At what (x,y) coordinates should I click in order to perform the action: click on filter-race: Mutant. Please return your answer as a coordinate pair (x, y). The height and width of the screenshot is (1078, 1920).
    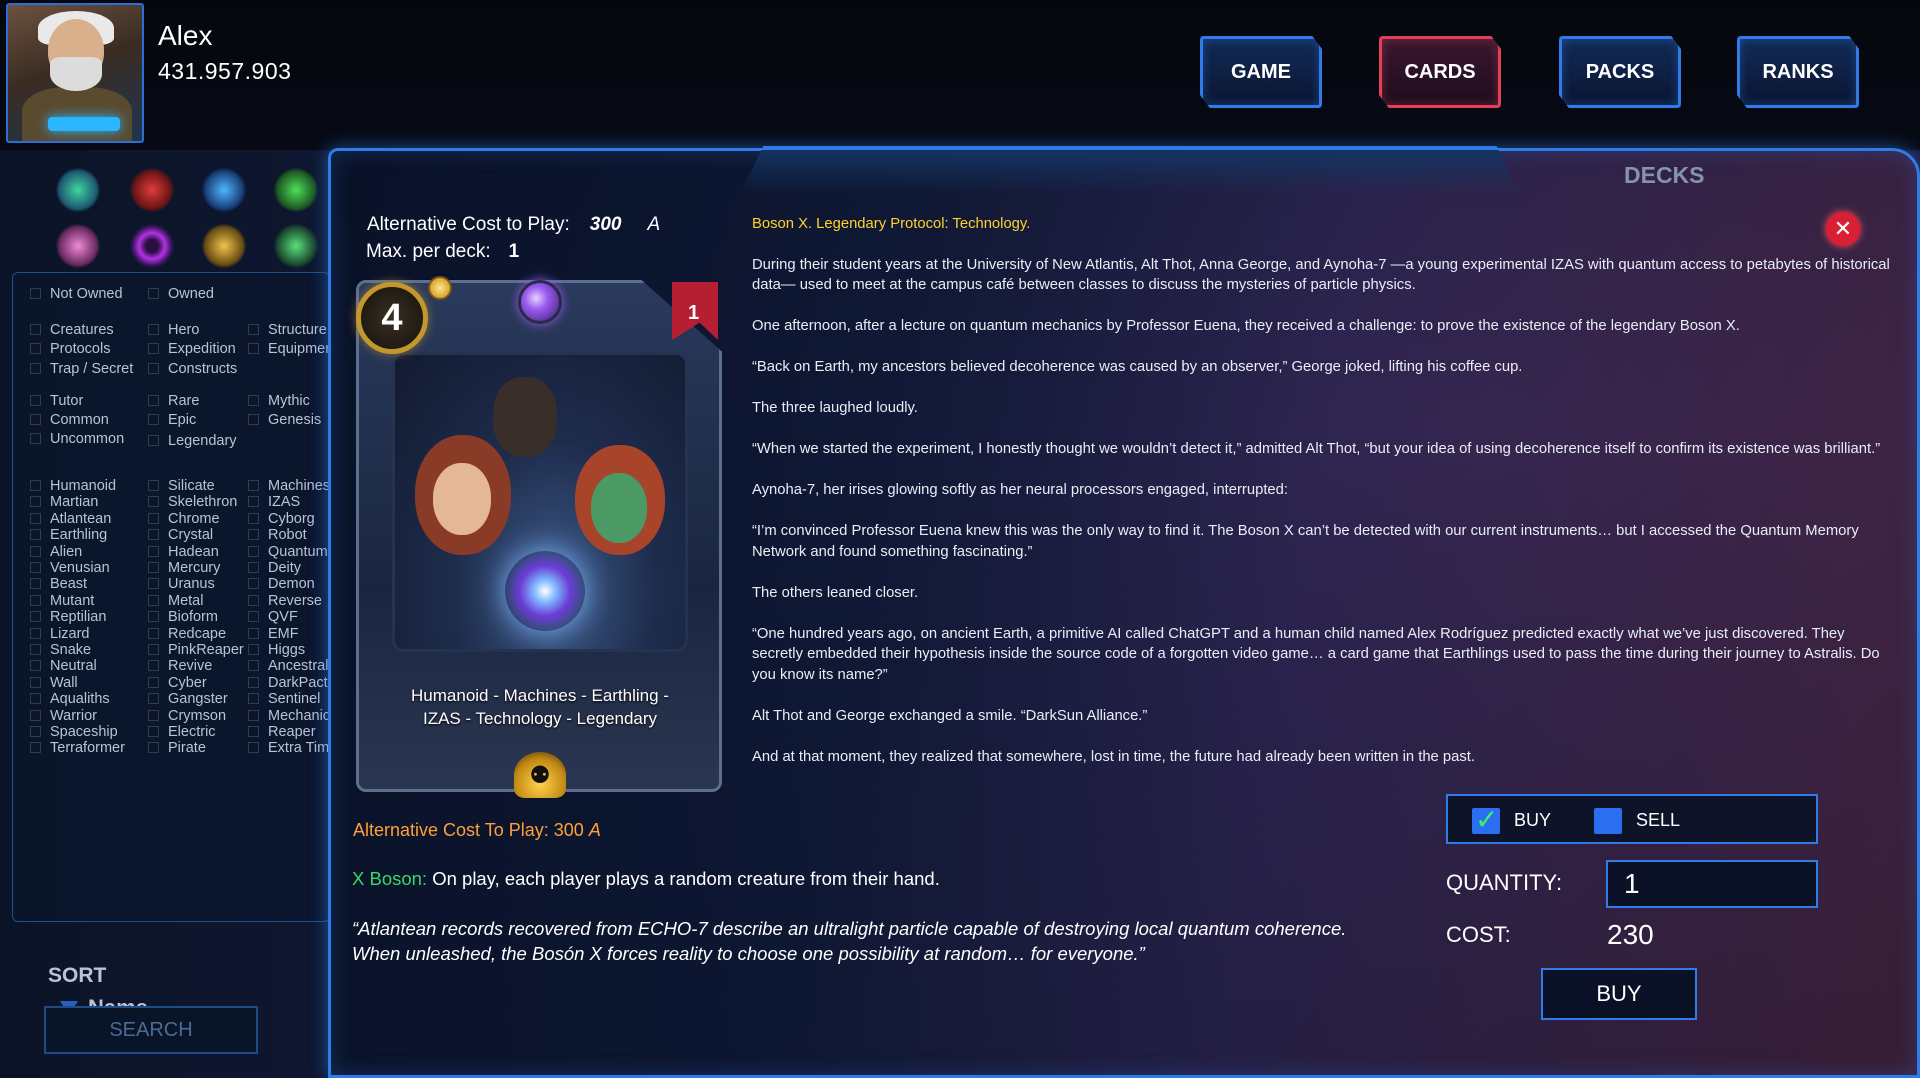
    Looking at the image, I should click on (62, 601).